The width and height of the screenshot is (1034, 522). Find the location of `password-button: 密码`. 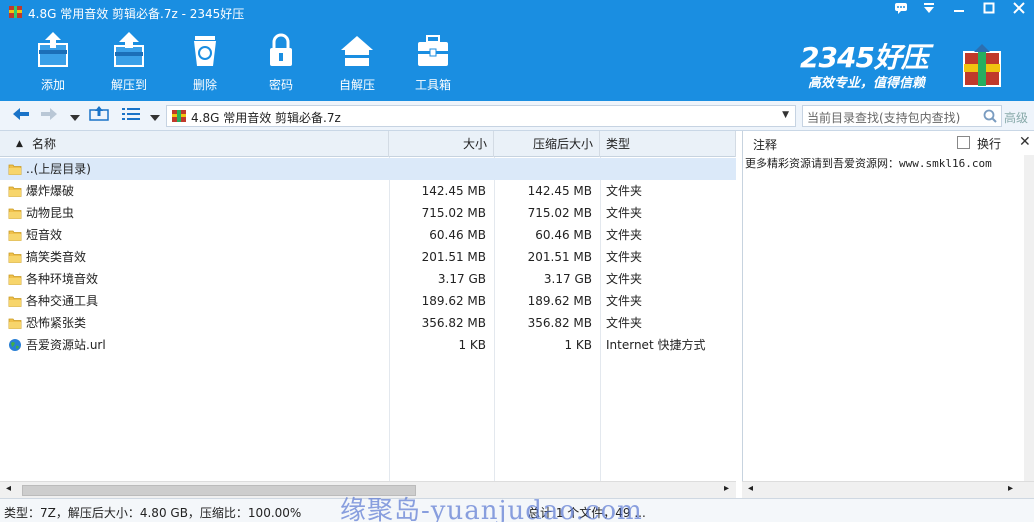

password-button: 密码 is located at coordinates (281, 63).